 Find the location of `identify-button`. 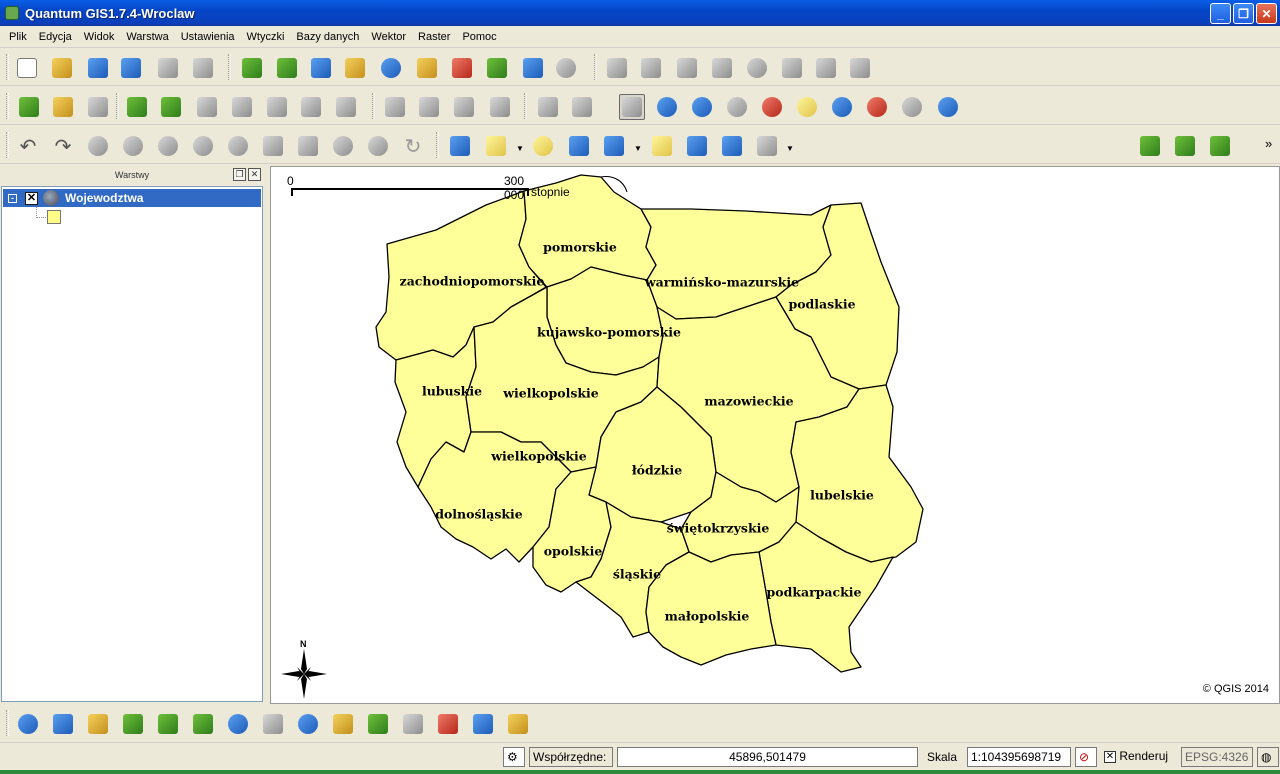

identify-button is located at coordinates (460, 146).